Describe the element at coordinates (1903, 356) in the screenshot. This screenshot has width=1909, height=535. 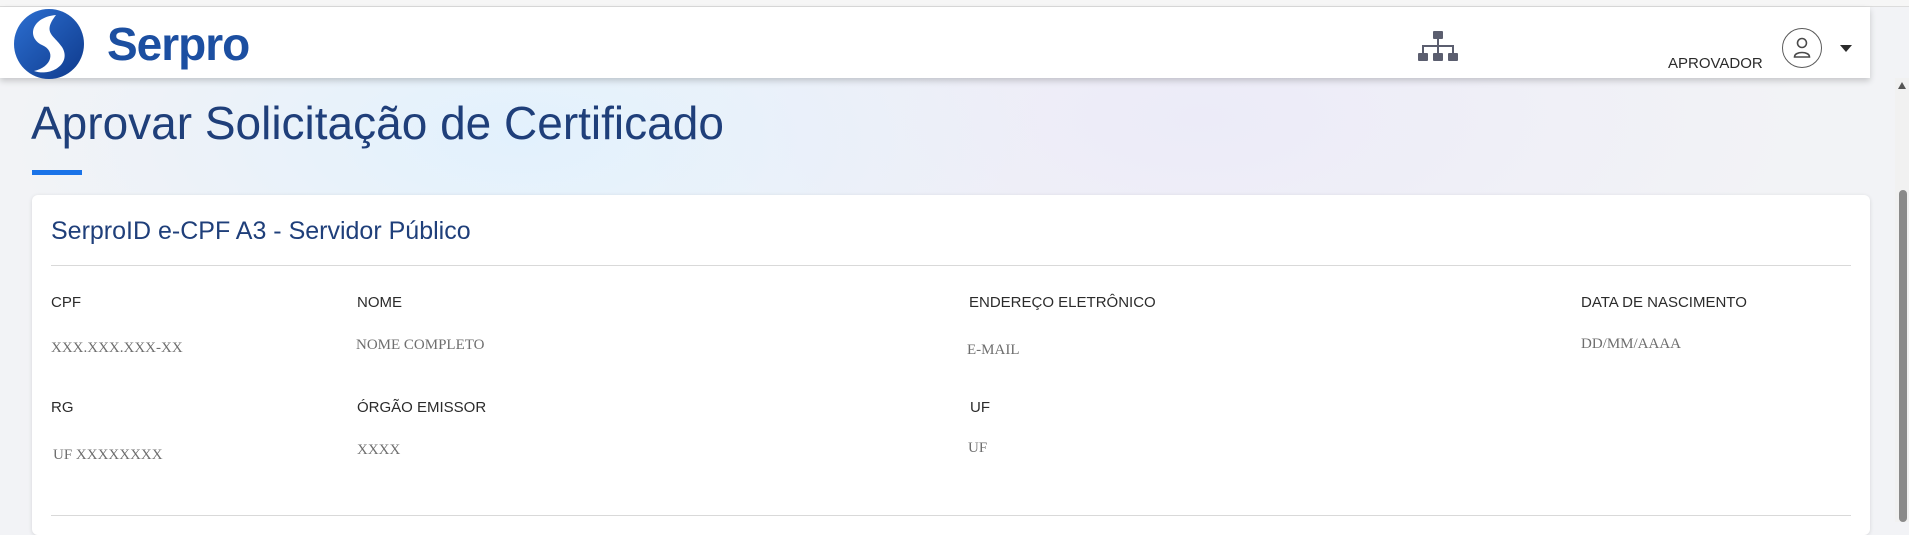
I see `scrollbar-thumb` at that location.